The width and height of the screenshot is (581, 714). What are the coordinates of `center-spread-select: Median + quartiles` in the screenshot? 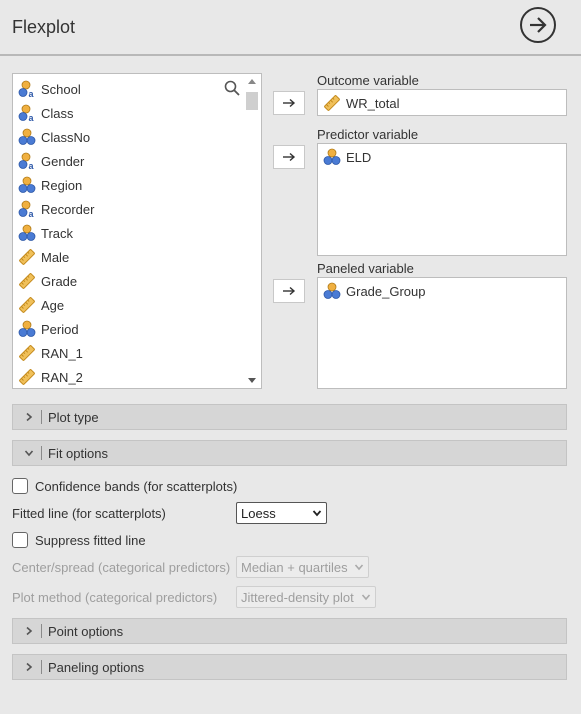 It's located at (302, 567).